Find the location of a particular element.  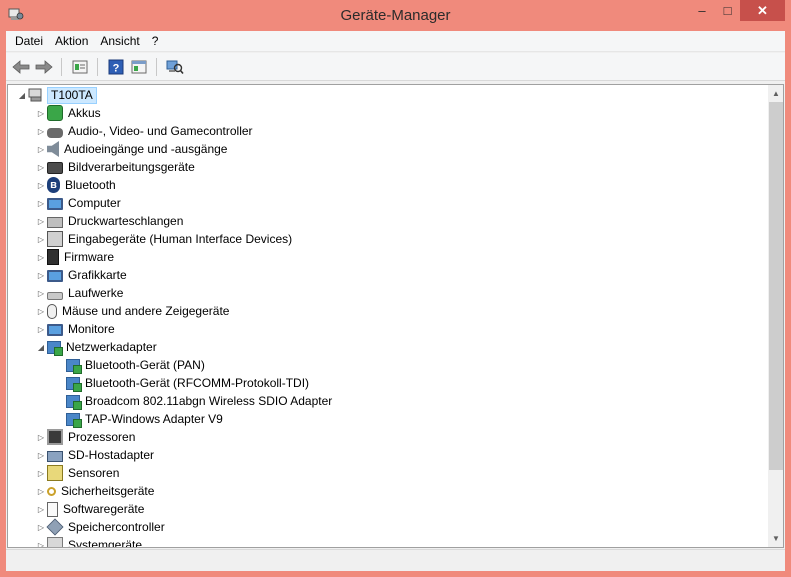

view-icon is located at coordinates (138, 66).